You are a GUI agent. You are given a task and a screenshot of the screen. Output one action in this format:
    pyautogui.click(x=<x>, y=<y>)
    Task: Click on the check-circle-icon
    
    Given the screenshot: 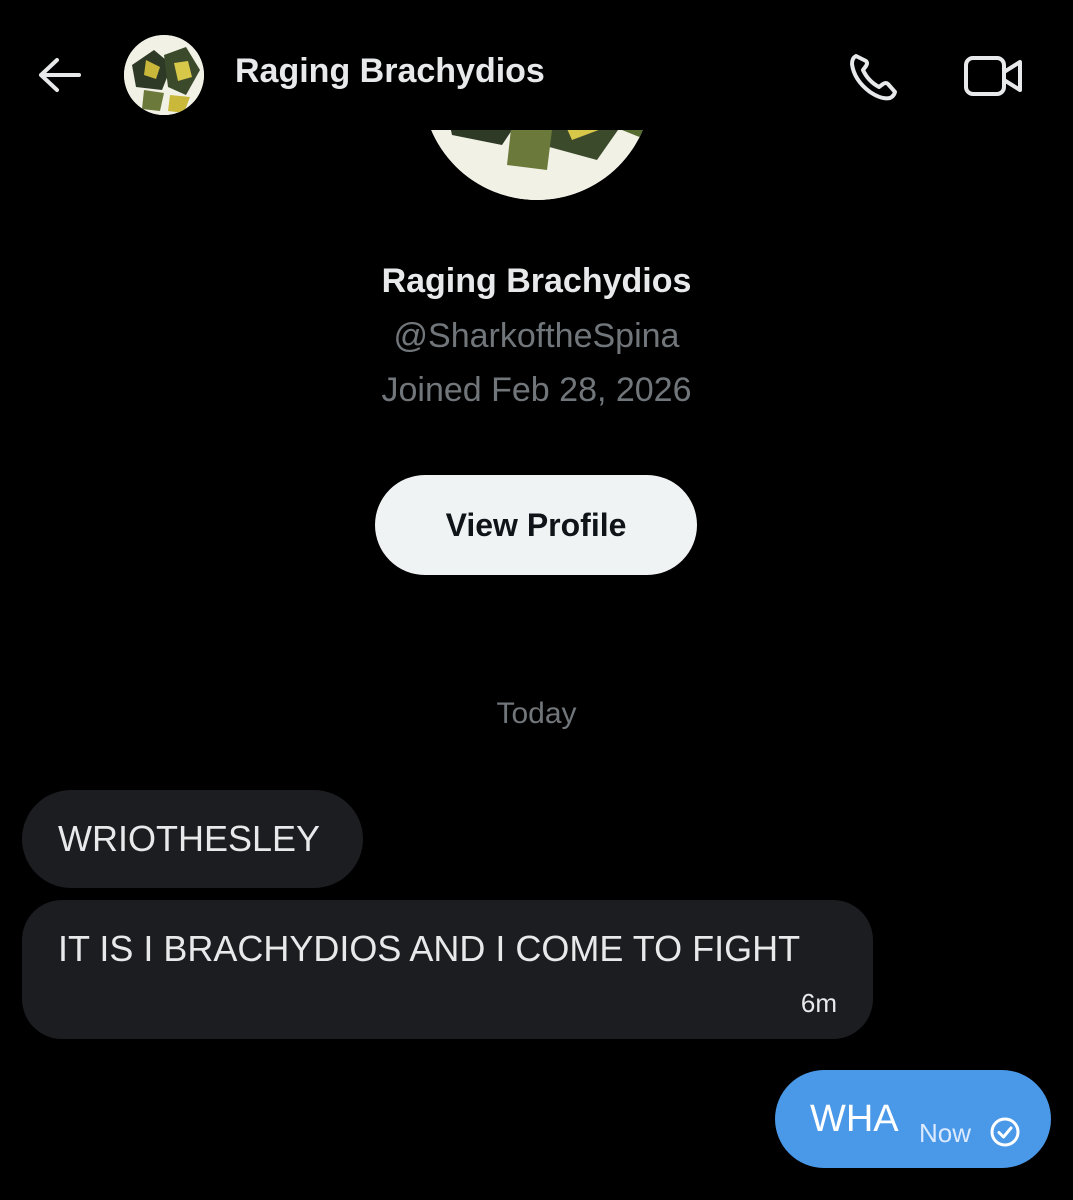 What is the action you would take?
    pyautogui.click(x=1005, y=1132)
    